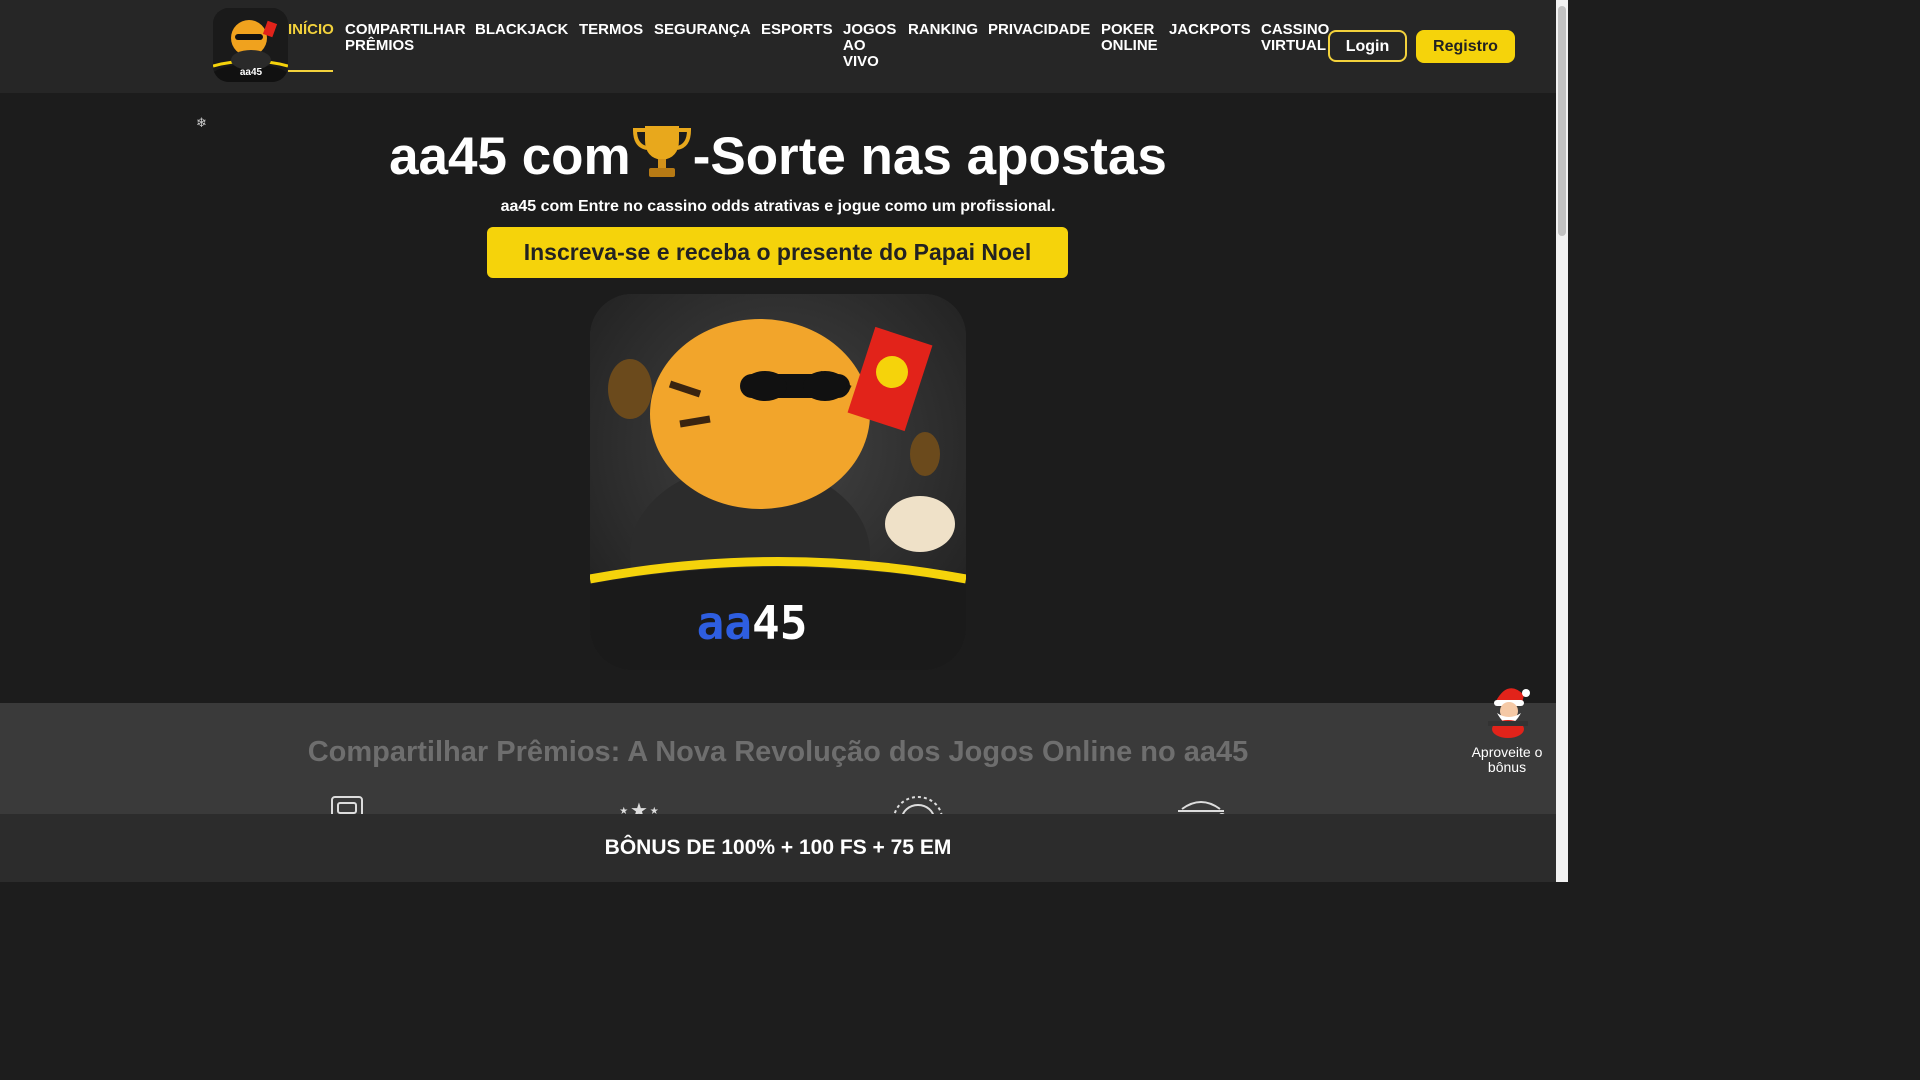  Describe the element at coordinates (797, 30) in the screenshot. I see `nav-esports: ESPORTS` at that location.